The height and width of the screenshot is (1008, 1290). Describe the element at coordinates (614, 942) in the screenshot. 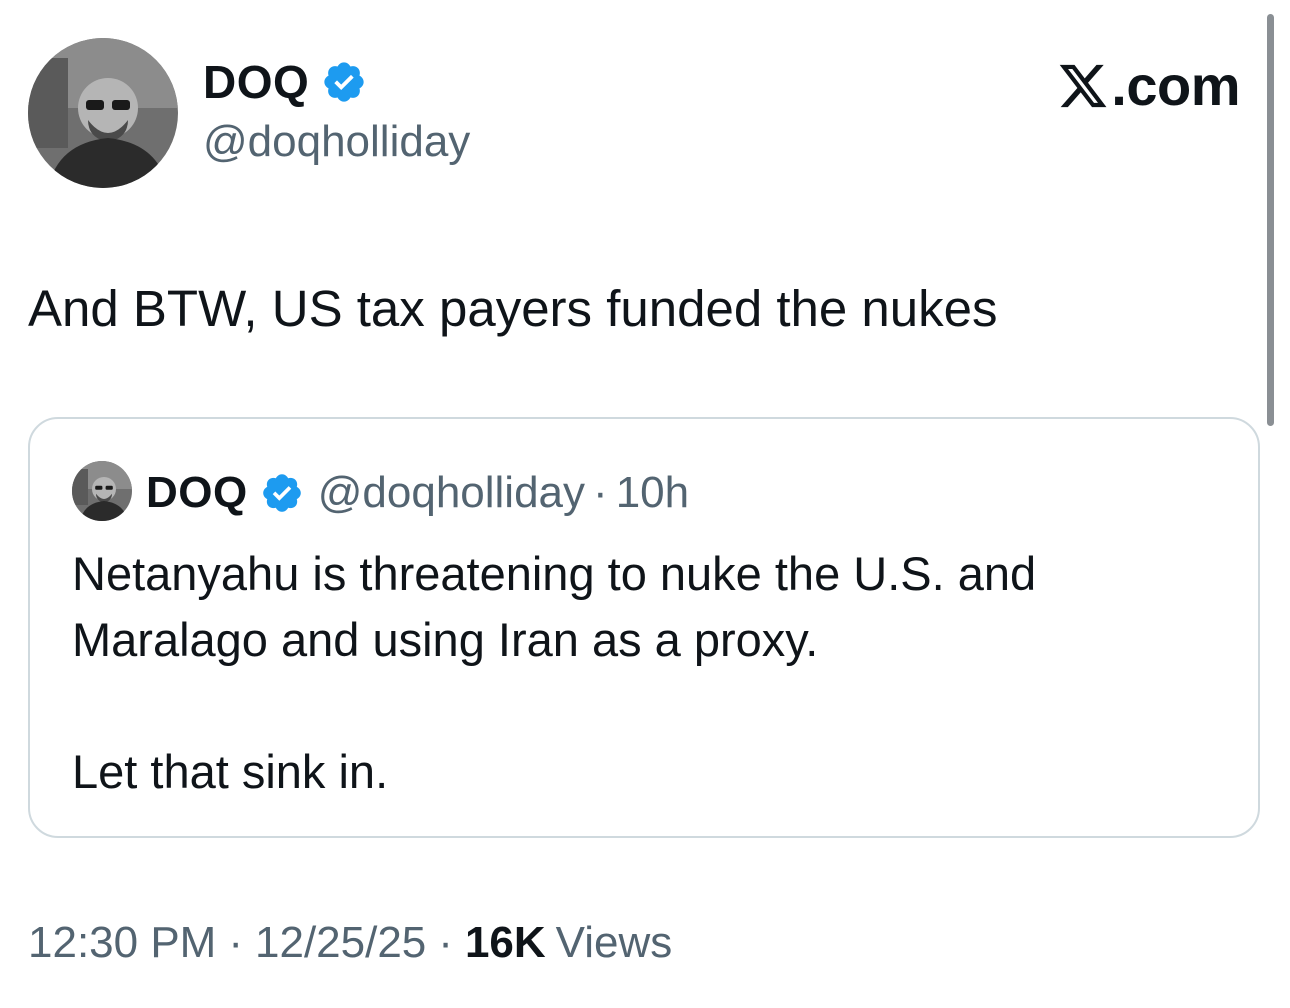

I see `views-label: Views` at that location.